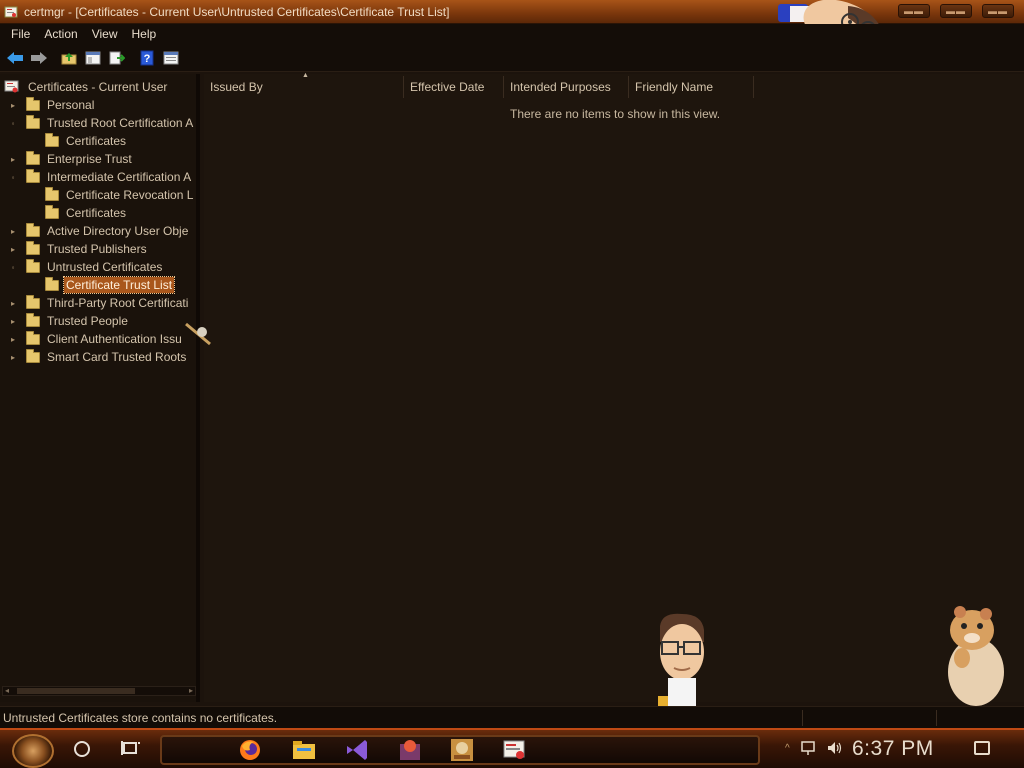  I want to click on toolbar: ?, so click(512, 58).